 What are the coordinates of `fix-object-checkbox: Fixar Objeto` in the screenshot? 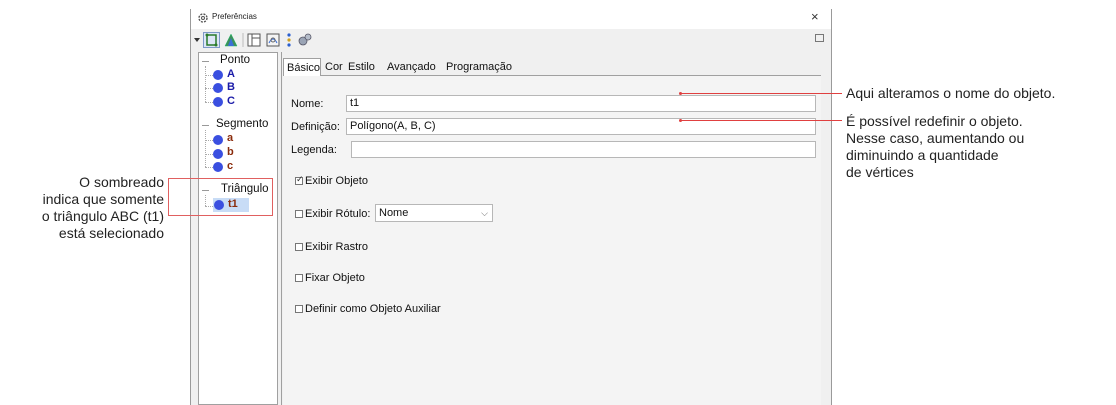 It's located at (330, 278).